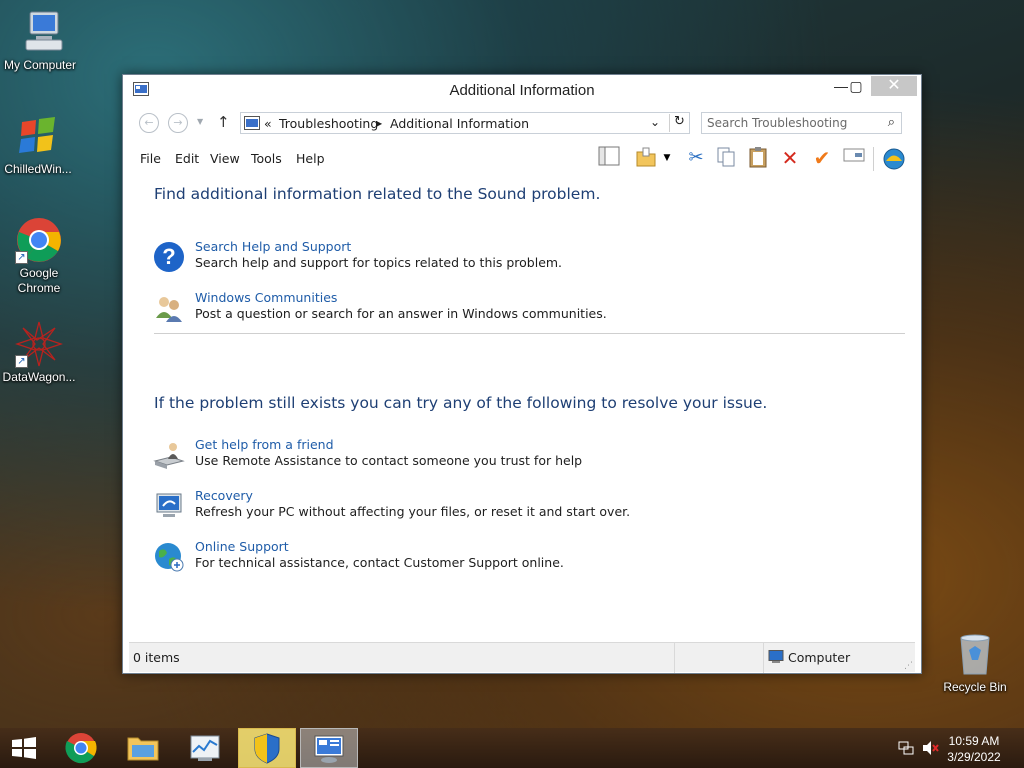 Image resolution: width=1024 pixels, height=768 pixels. I want to click on folder-options-icon, so click(646, 159).